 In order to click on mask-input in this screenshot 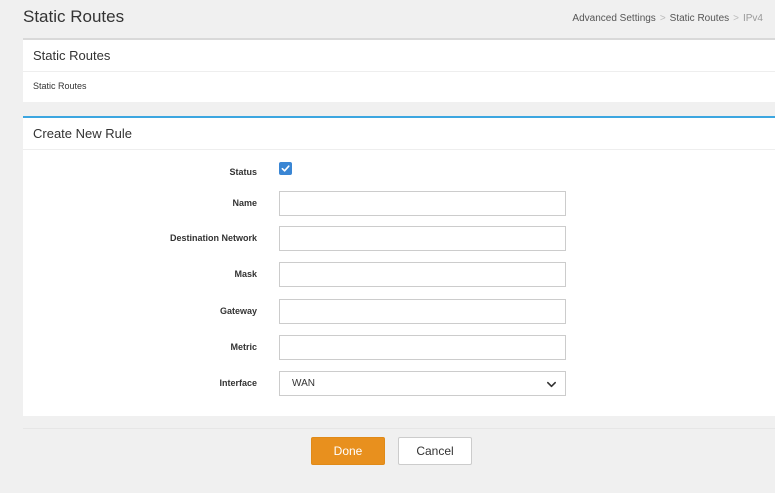, I will do `click(422, 274)`.